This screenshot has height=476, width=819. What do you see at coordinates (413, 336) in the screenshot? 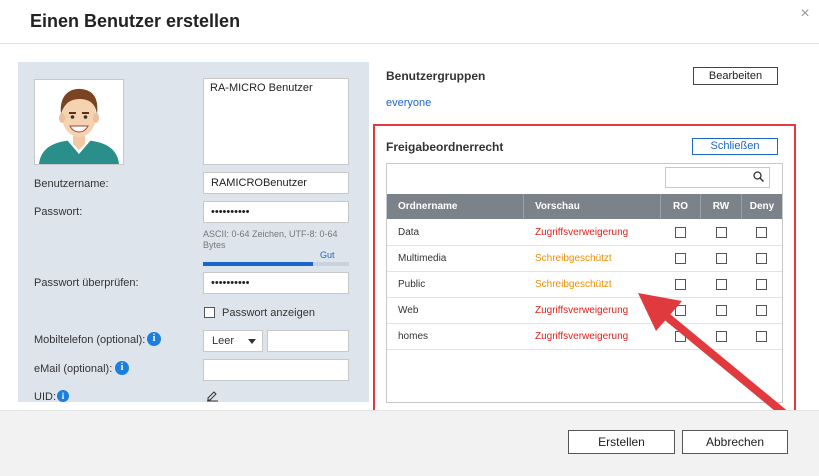
I see `folder-name: homes` at bounding box center [413, 336].